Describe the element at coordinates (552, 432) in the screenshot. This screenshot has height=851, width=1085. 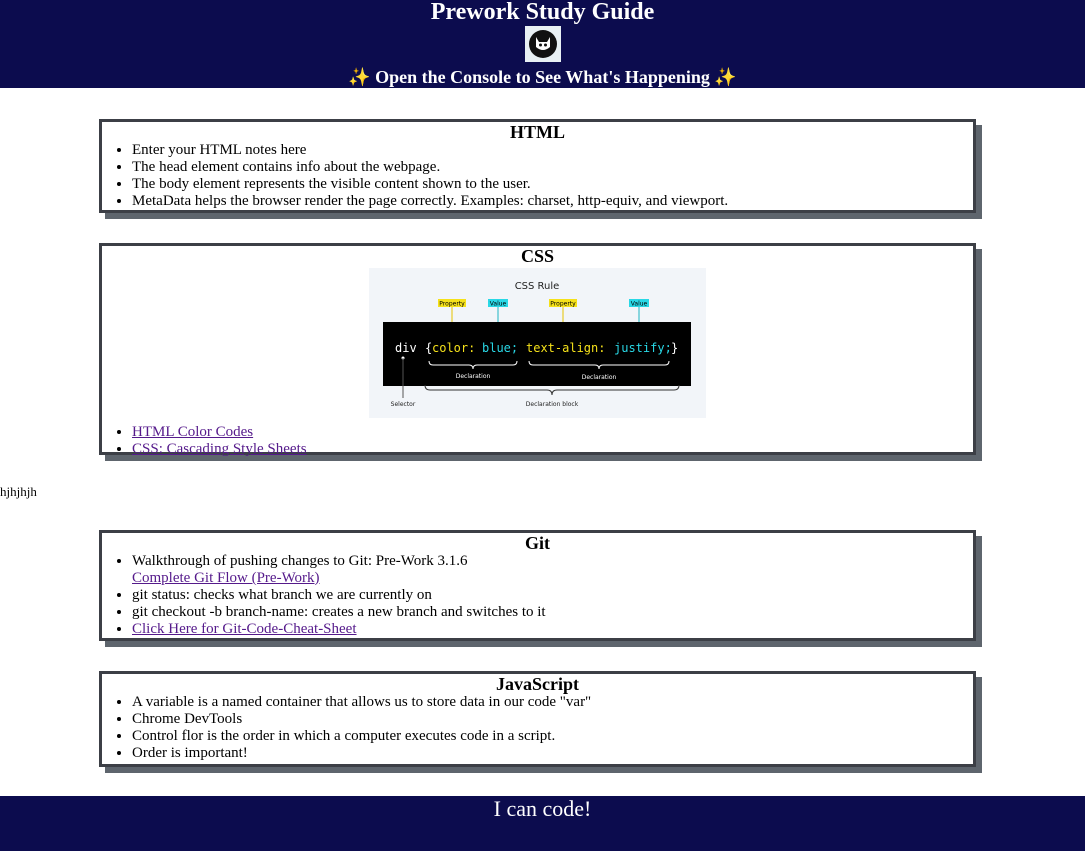
I see `list-item: HTML Color Codes` at that location.